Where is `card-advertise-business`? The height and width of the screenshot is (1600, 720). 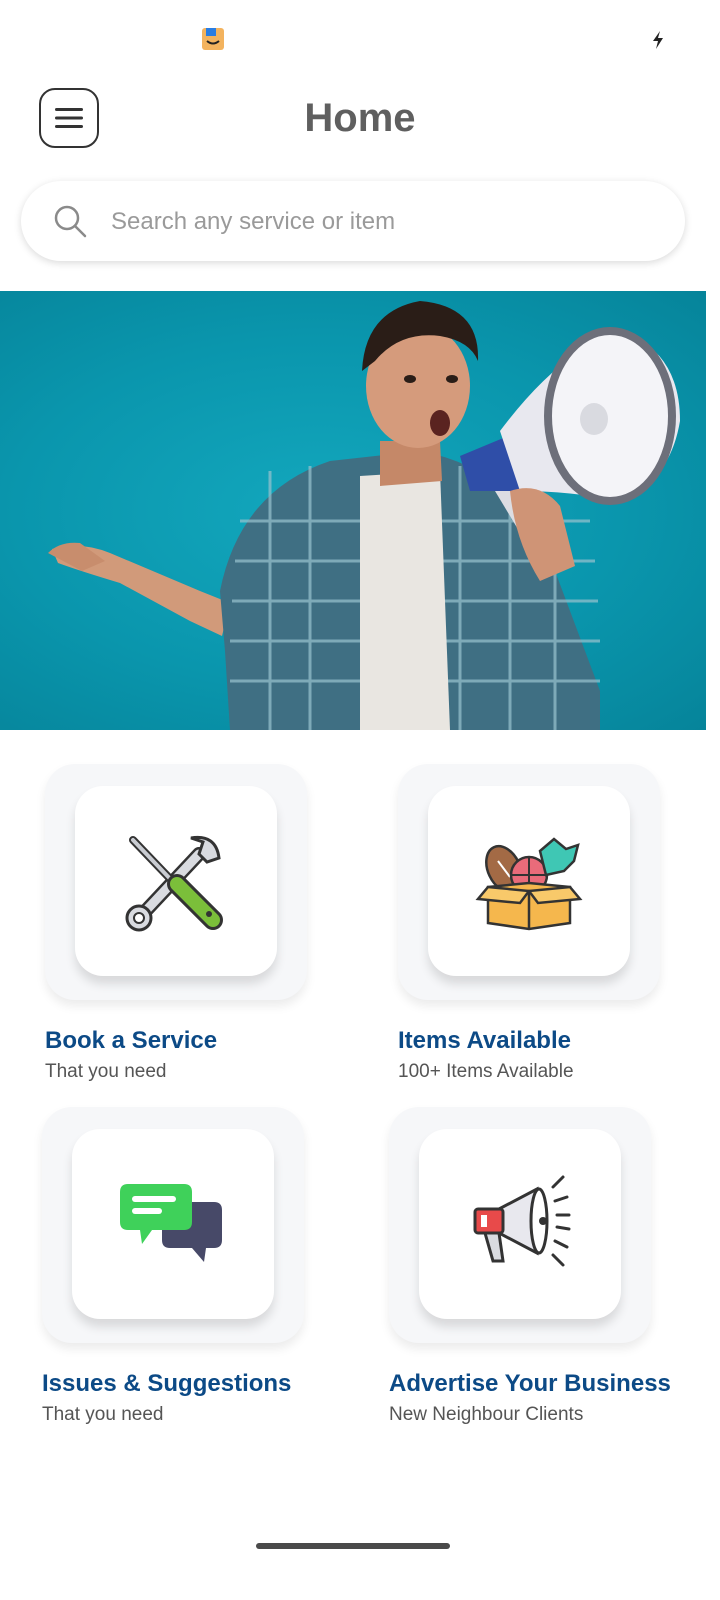 card-advertise-business is located at coordinates (520, 1225).